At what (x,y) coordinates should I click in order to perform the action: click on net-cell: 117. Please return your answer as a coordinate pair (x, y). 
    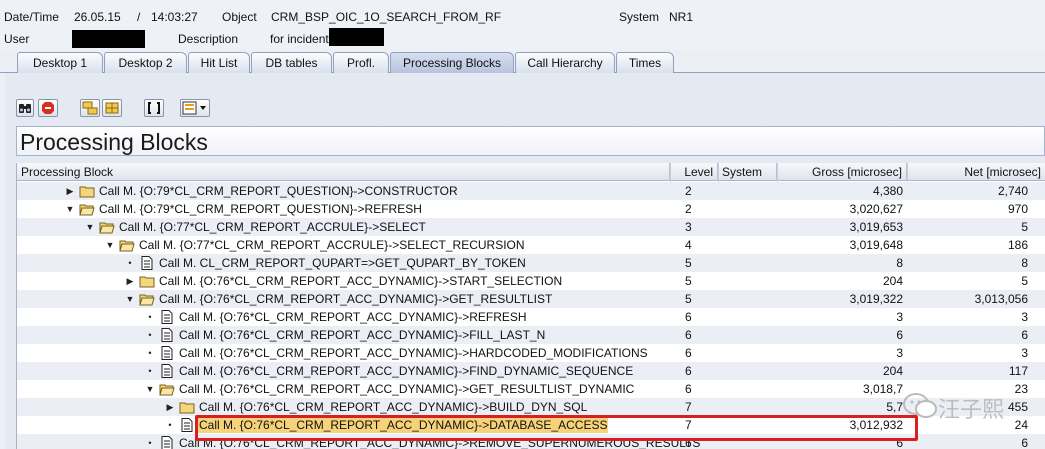
    Looking at the image, I should click on (1018, 371).